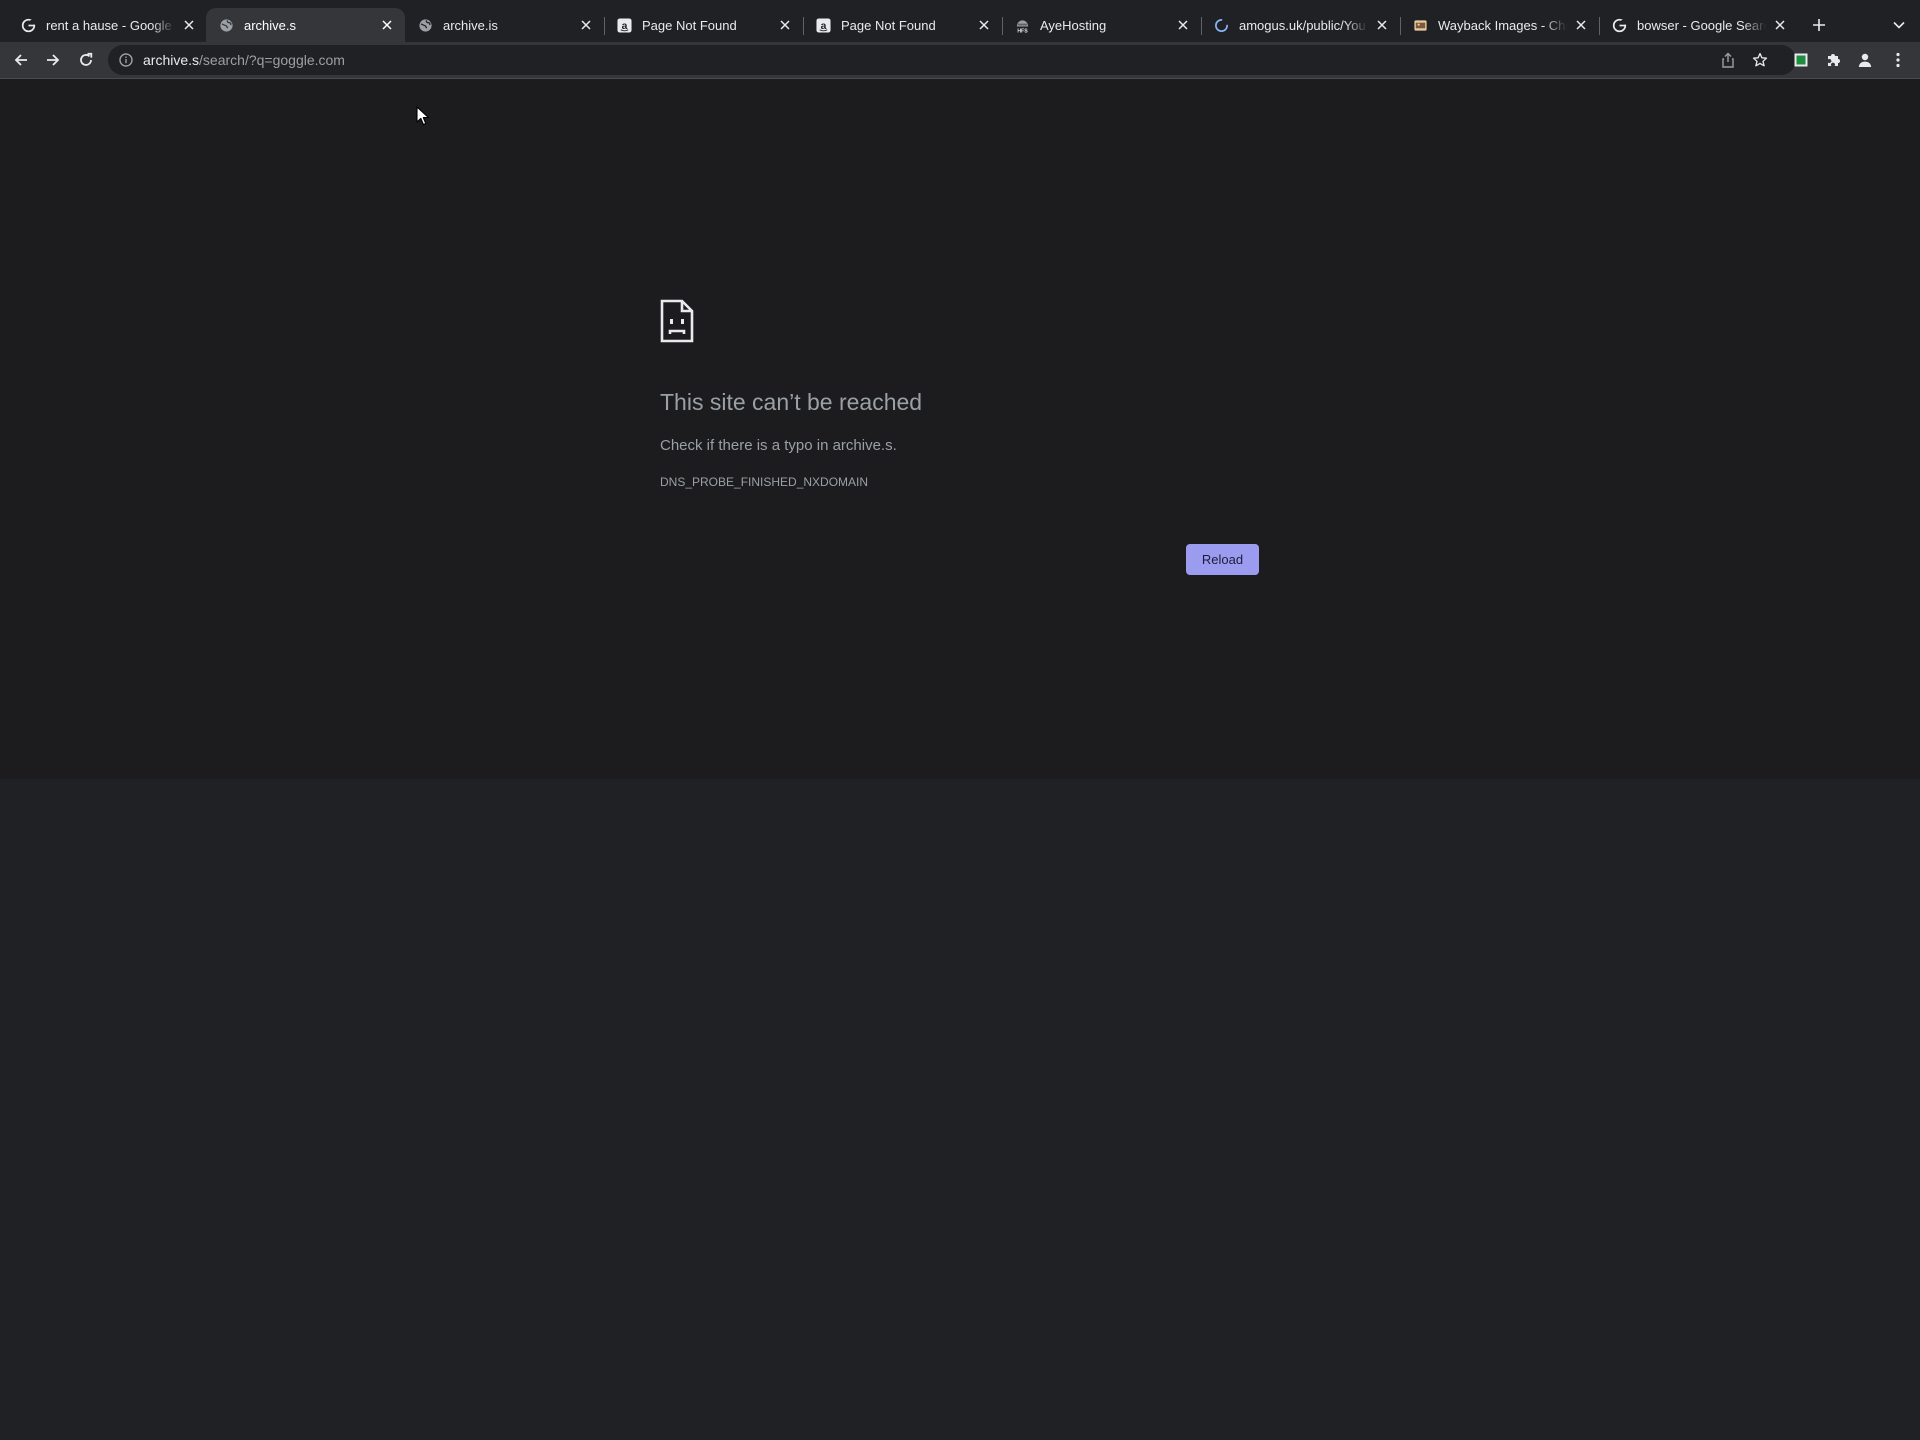  I want to click on reload-icon, so click(86, 59).